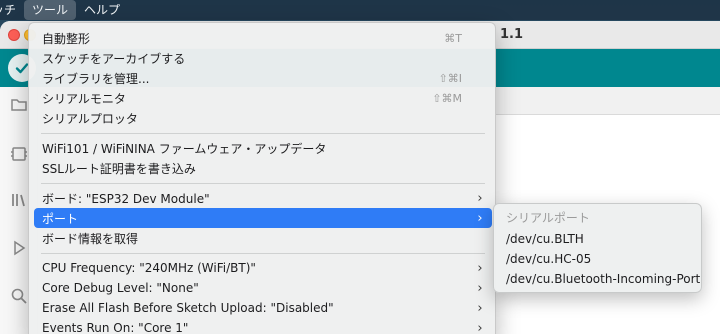 The width and height of the screenshot is (720, 334). What do you see at coordinates (263, 198) in the screenshot?
I see `menu-item-board: ボード: "ESP32 Dev Module" ›` at bounding box center [263, 198].